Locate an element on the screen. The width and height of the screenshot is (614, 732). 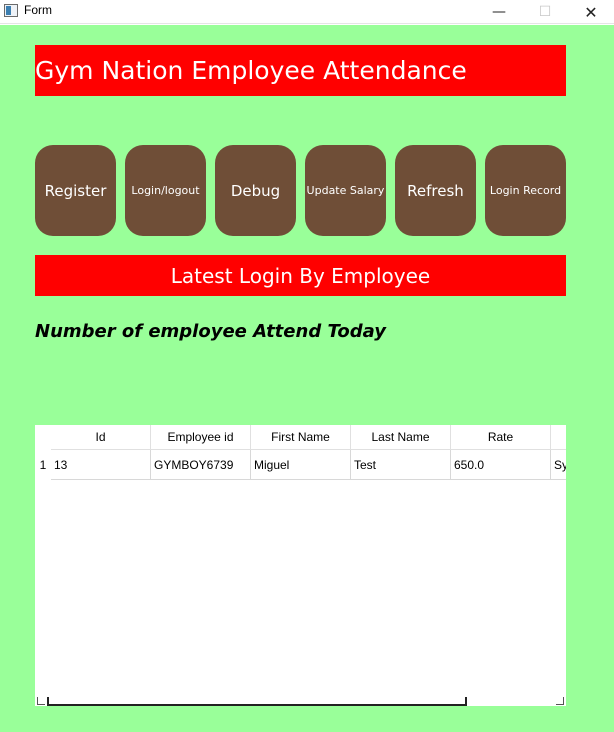
horizontal-scrollbar is located at coordinates (300, 701).